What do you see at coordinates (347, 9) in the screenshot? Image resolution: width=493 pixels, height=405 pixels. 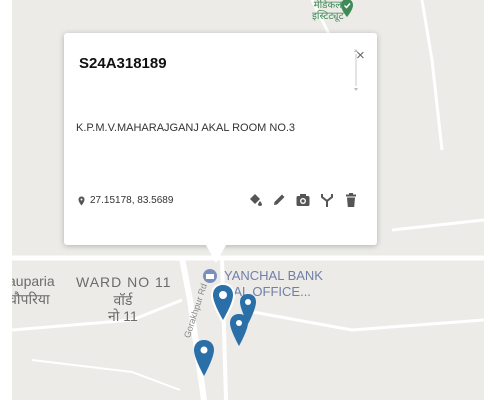 I see `green-location-pin-icon` at bounding box center [347, 9].